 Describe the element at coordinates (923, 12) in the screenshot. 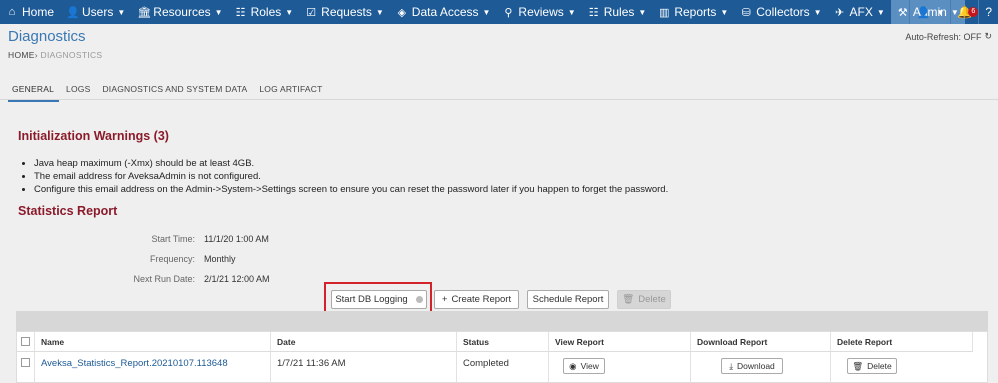

I see `user-icon: 👤` at that location.